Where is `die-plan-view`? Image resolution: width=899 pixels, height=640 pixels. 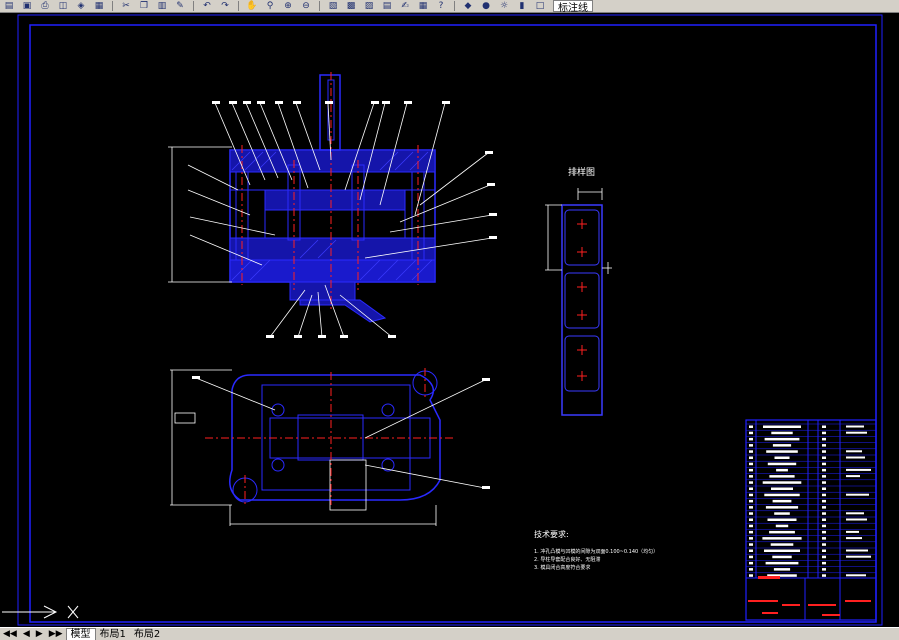 die-plan-view is located at coordinates (330, 447).